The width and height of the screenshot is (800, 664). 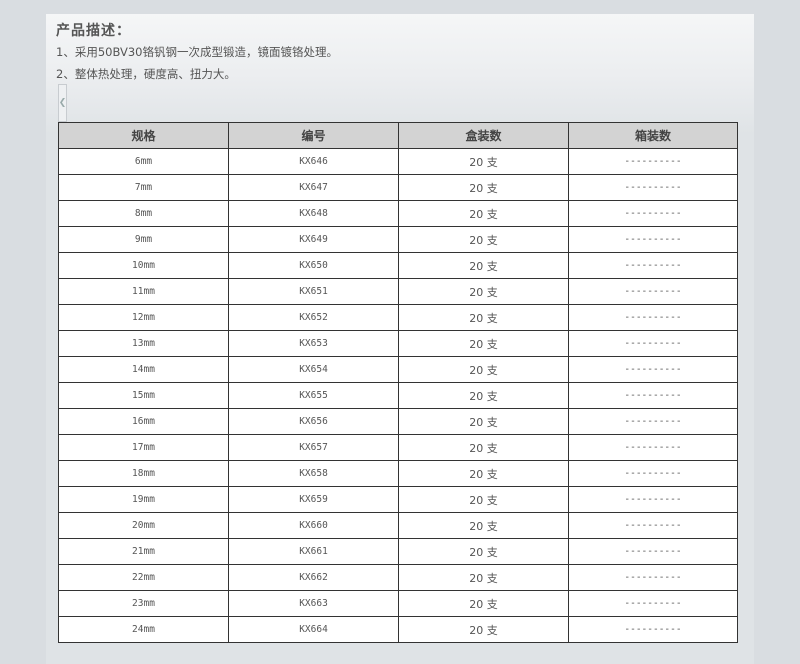 What do you see at coordinates (143, 291) in the screenshot?
I see `cell-spec: 11mm` at bounding box center [143, 291].